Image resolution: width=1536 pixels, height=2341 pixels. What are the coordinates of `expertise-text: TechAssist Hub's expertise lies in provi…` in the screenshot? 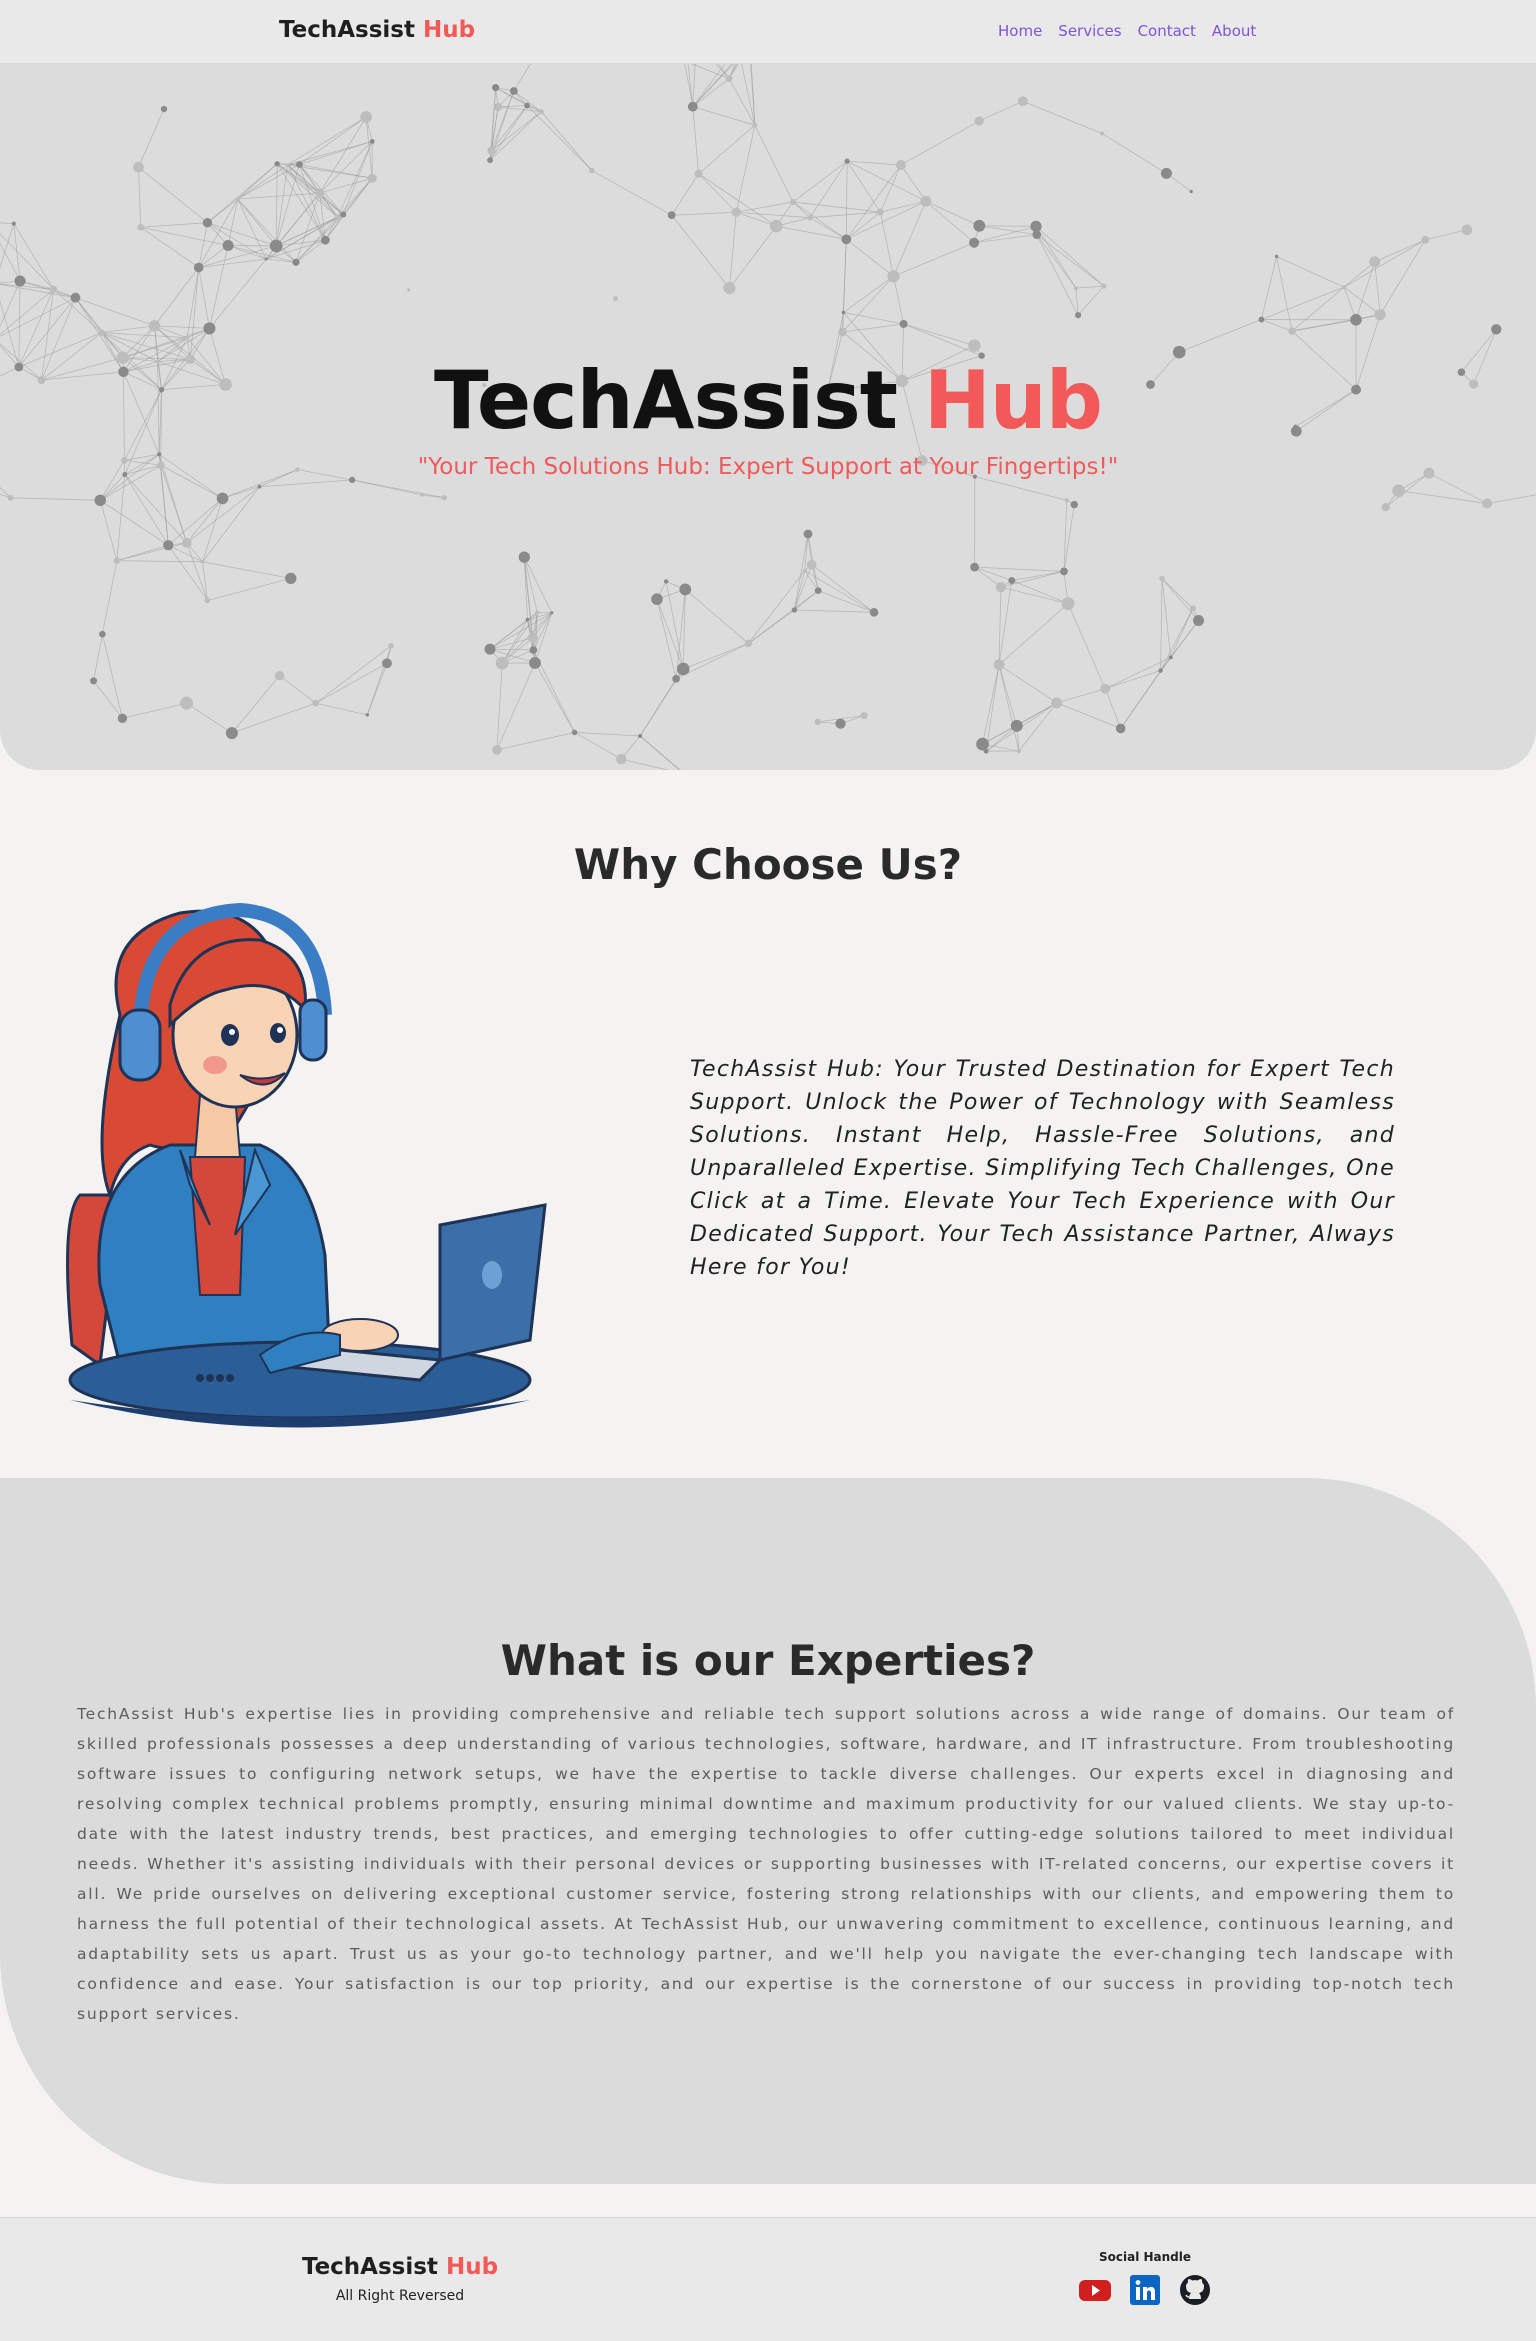 It's located at (766, 1864).